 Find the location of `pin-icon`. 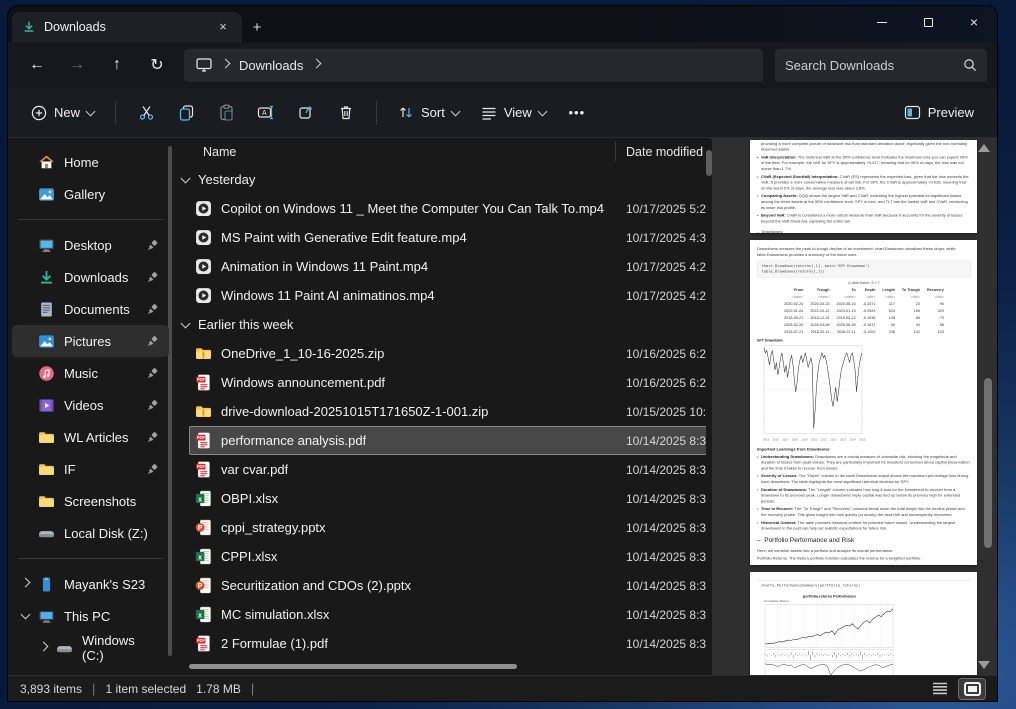

pin-icon is located at coordinates (153, 309).